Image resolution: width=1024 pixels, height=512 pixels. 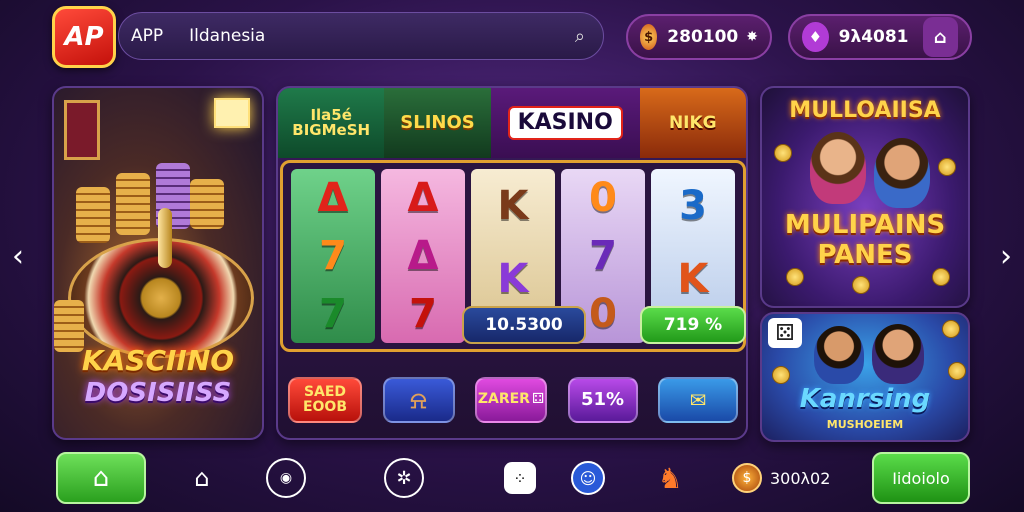 I want to click on ticket-icon: ✉, so click(x=698, y=400).